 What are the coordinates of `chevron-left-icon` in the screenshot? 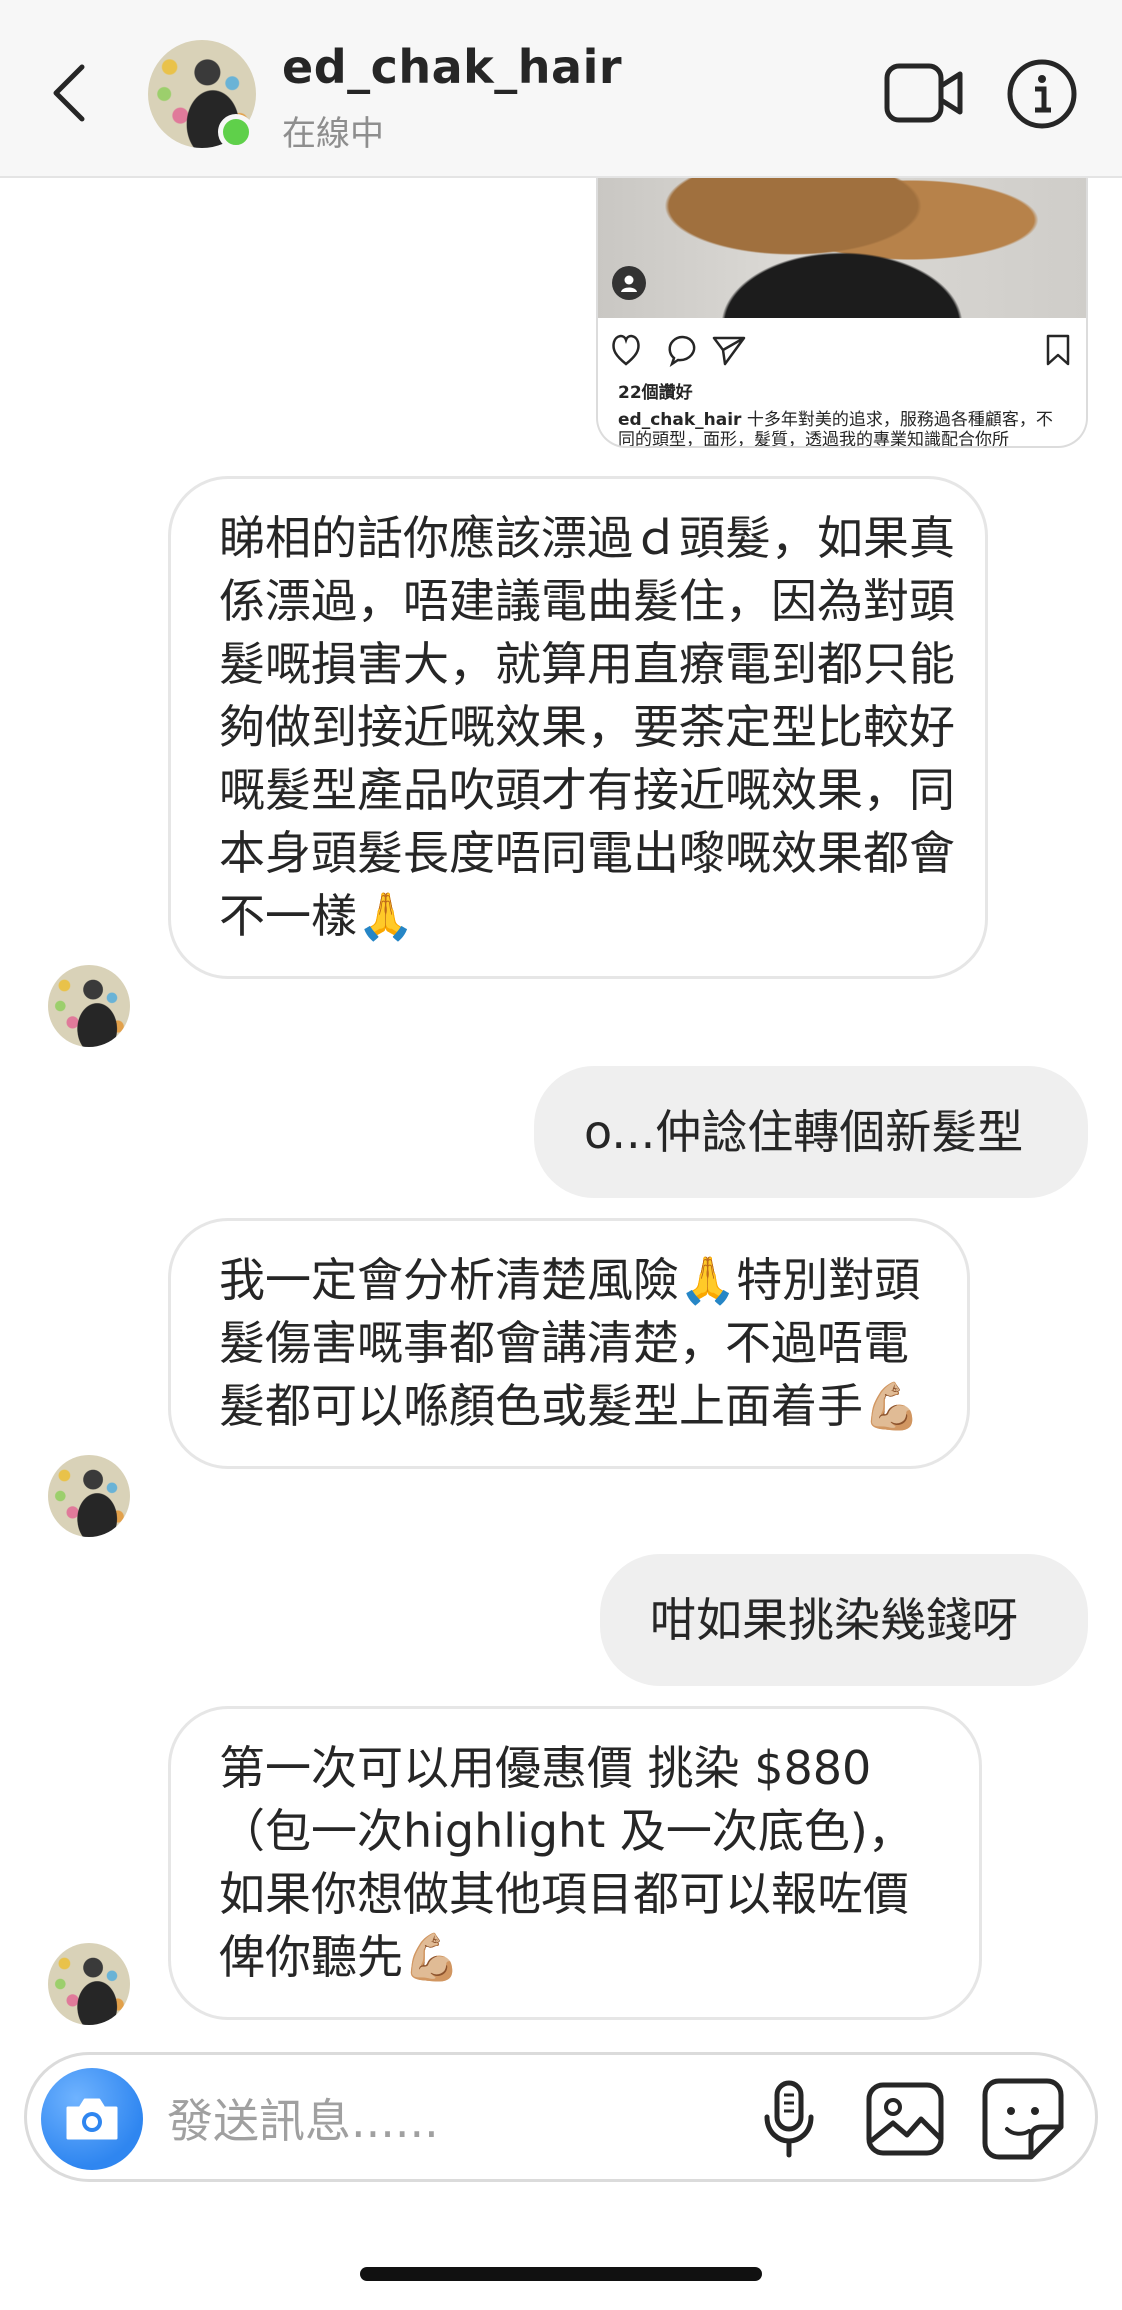 It's located at (69, 93).